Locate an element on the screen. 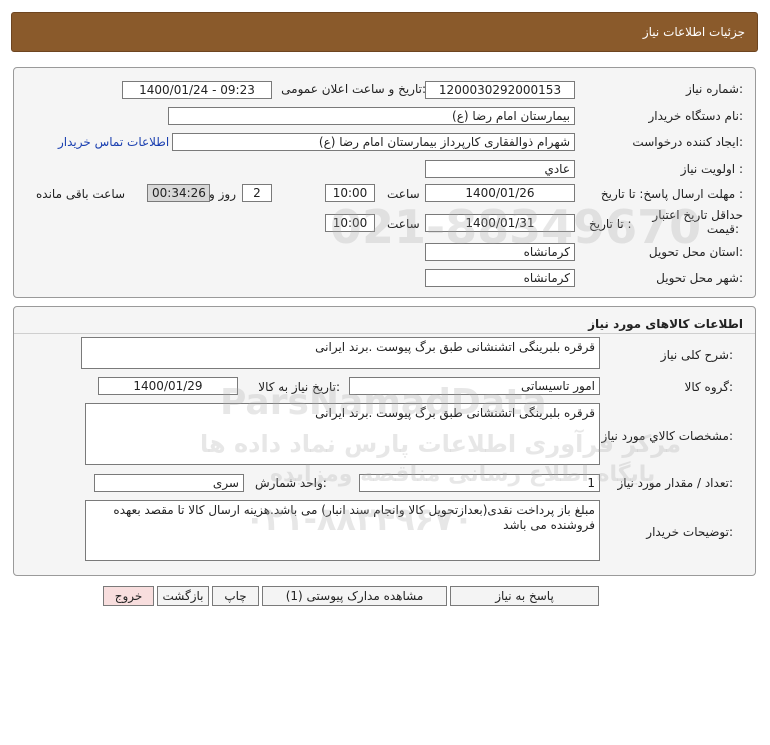 The width and height of the screenshot is (770, 745). creator-label: ایجاد کننده درخواست: is located at coordinates (687, 142).